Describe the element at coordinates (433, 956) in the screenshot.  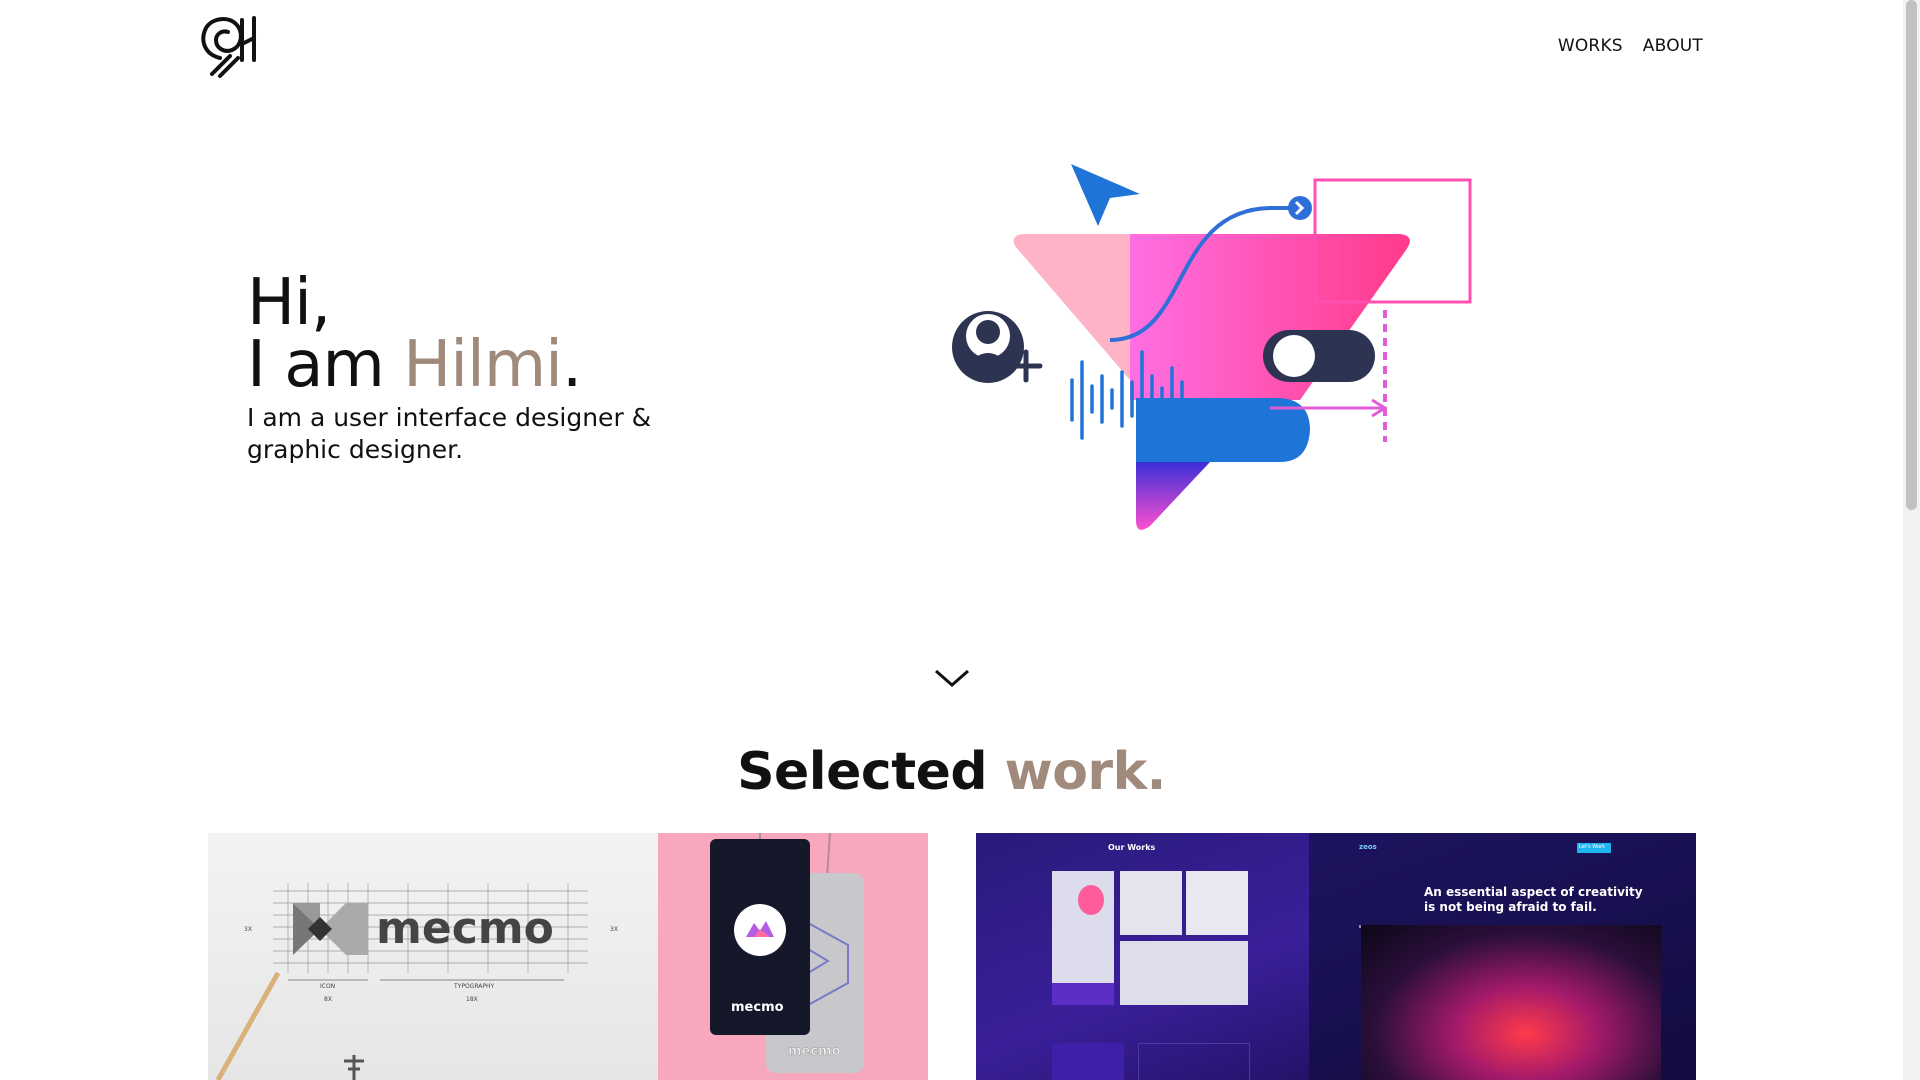
I see `mecmo-logo-grid: mecmo ICON TYPOGRAPHY 8X 18X 3X 3X` at that location.